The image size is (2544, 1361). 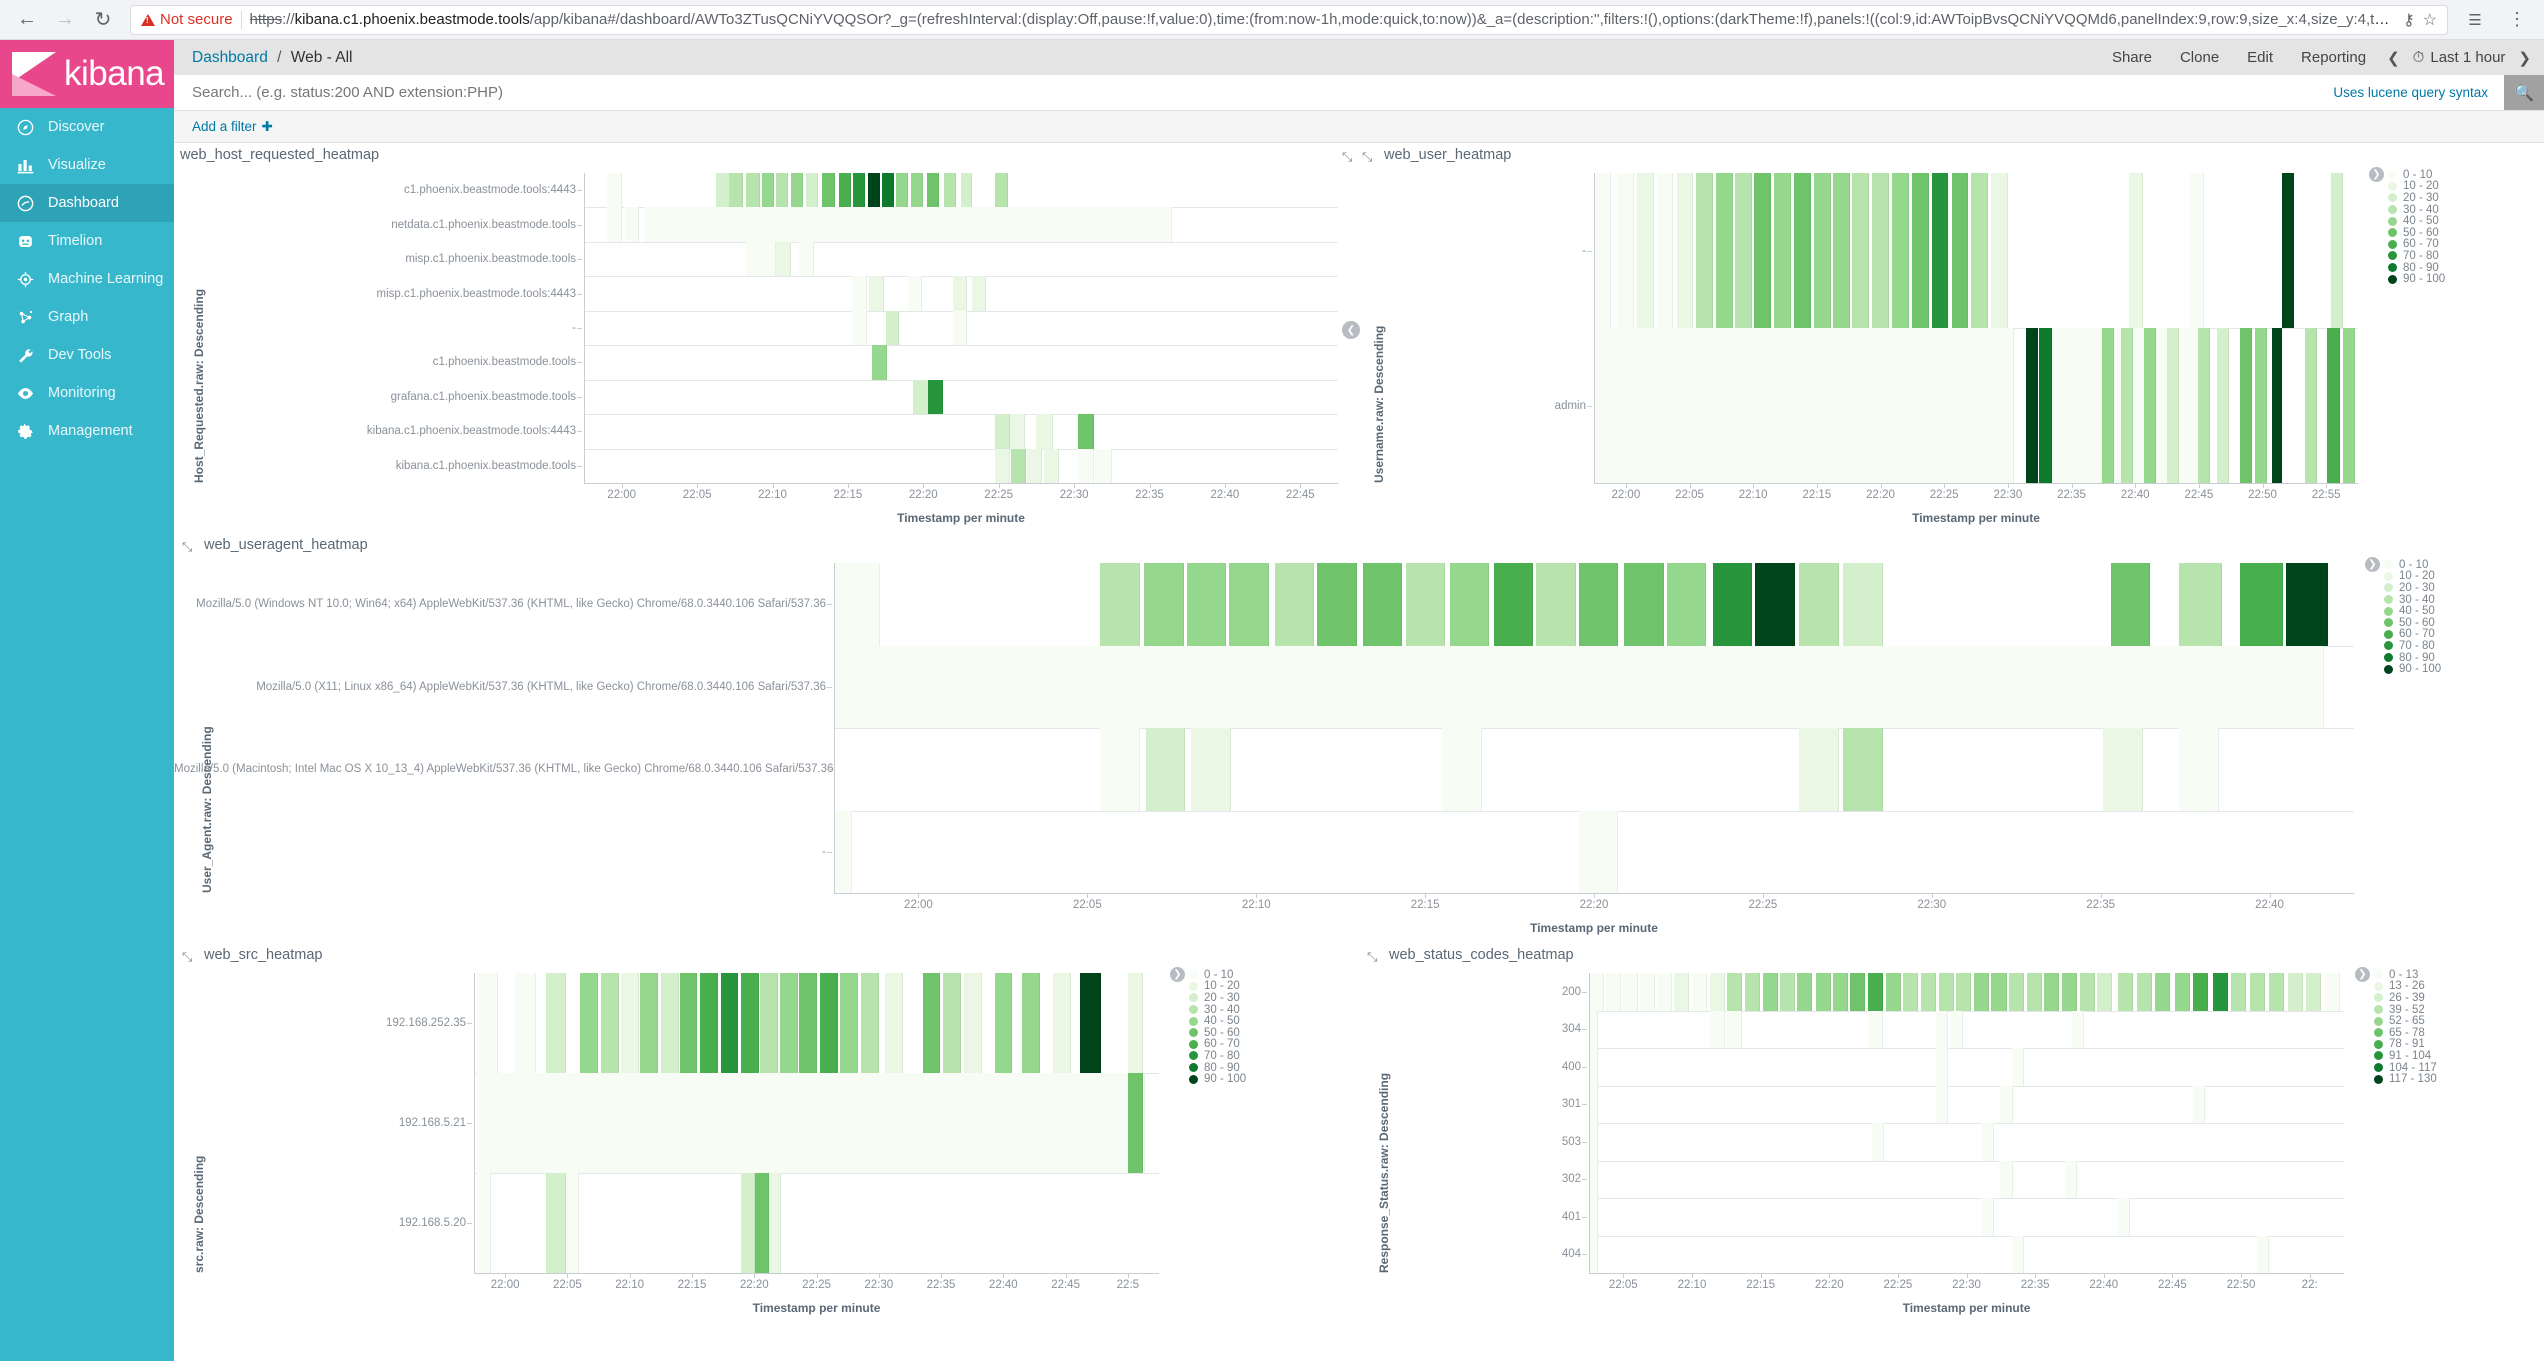 I want to click on forward-arrow-icon: →, so click(x=65, y=20).